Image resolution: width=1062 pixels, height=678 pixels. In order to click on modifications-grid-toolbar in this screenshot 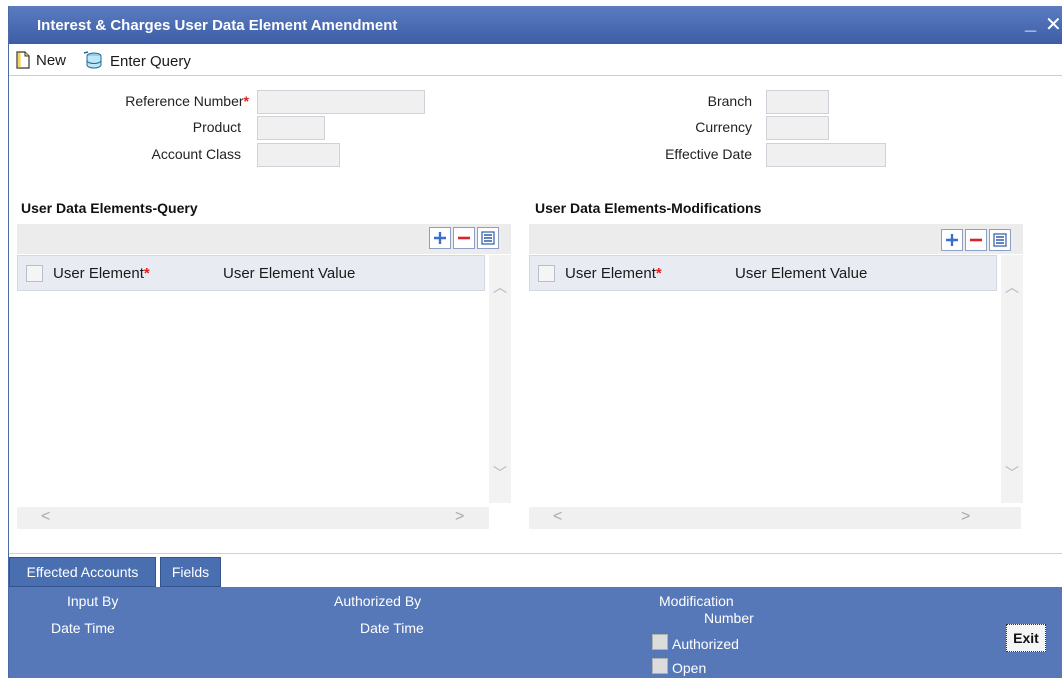, I will do `click(776, 239)`.